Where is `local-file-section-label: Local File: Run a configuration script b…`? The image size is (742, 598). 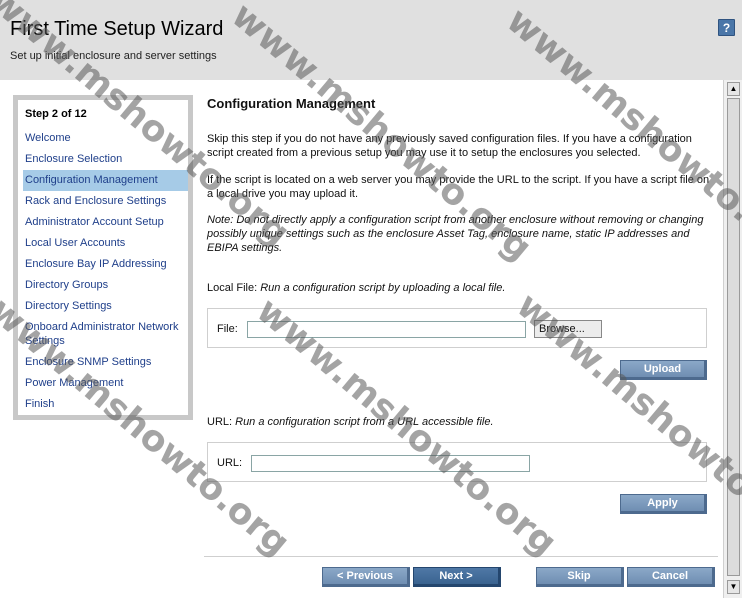 local-file-section-label: Local File: Run a configuration script b… is located at coordinates (356, 288).